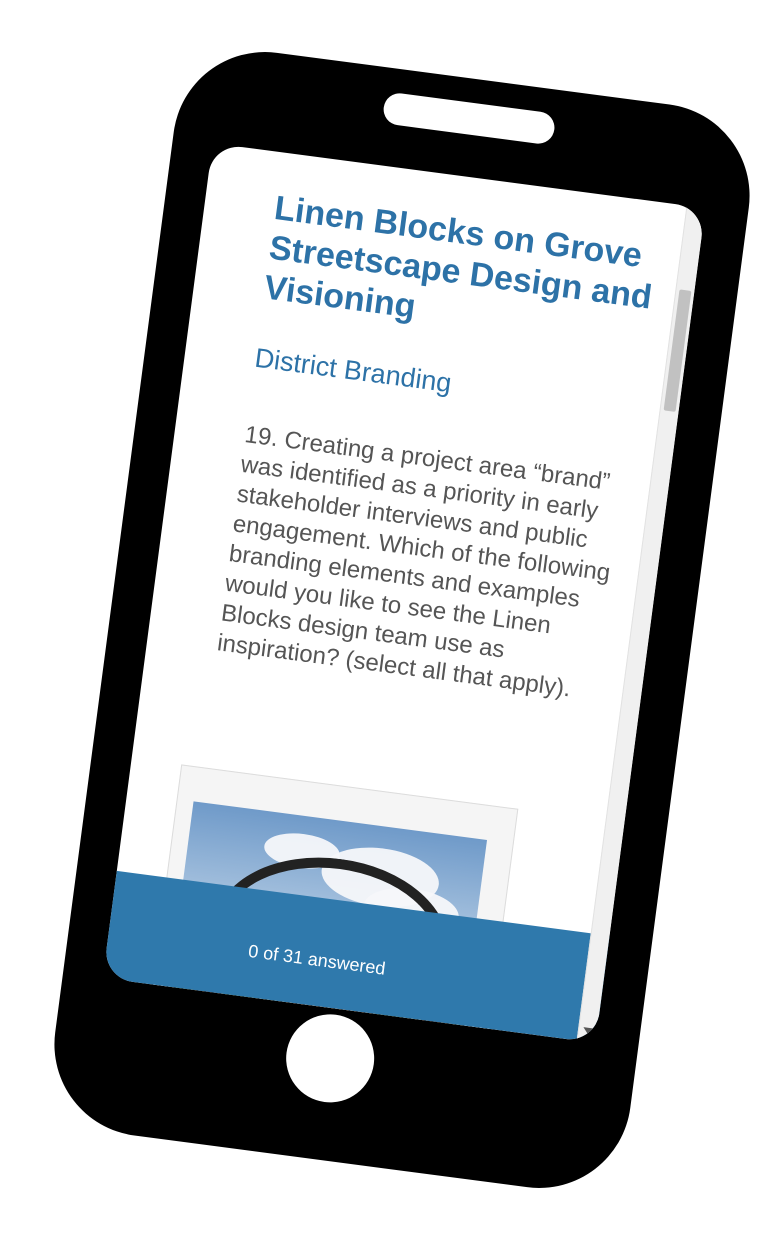 This screenshot has height=1245, width=781. Describe the element at coordinates (317, 959) in the screenshot. I see `progress-label: 0 of 31 answered` at that location.